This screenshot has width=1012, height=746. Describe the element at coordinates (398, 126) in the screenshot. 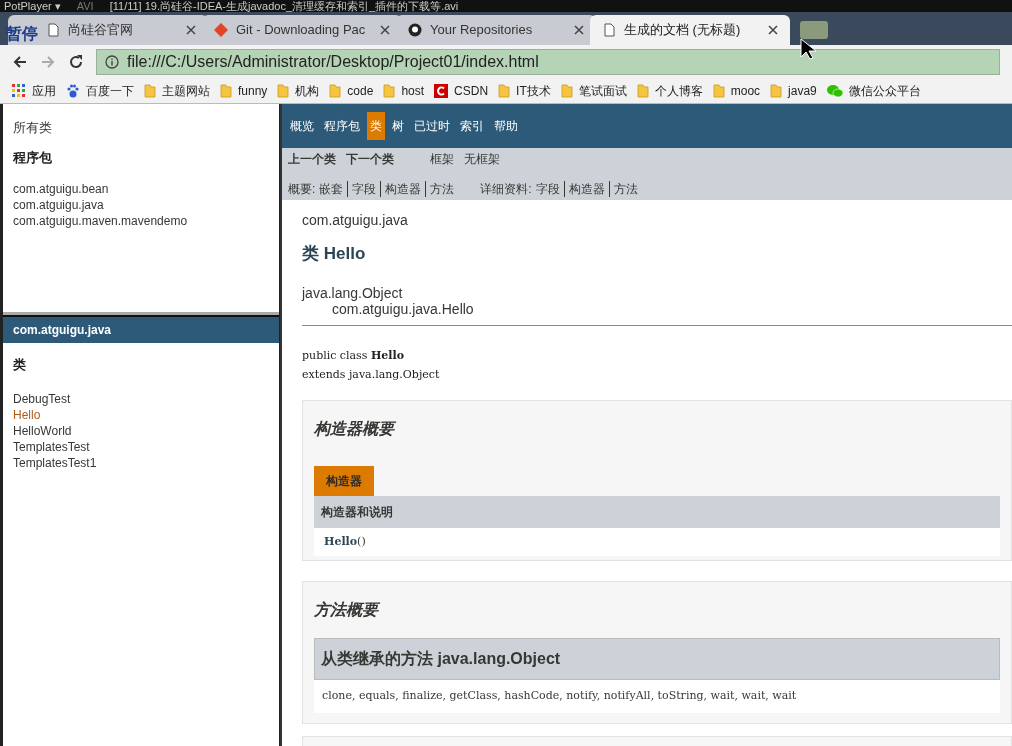

I see `nav-tab: 树` at that location.